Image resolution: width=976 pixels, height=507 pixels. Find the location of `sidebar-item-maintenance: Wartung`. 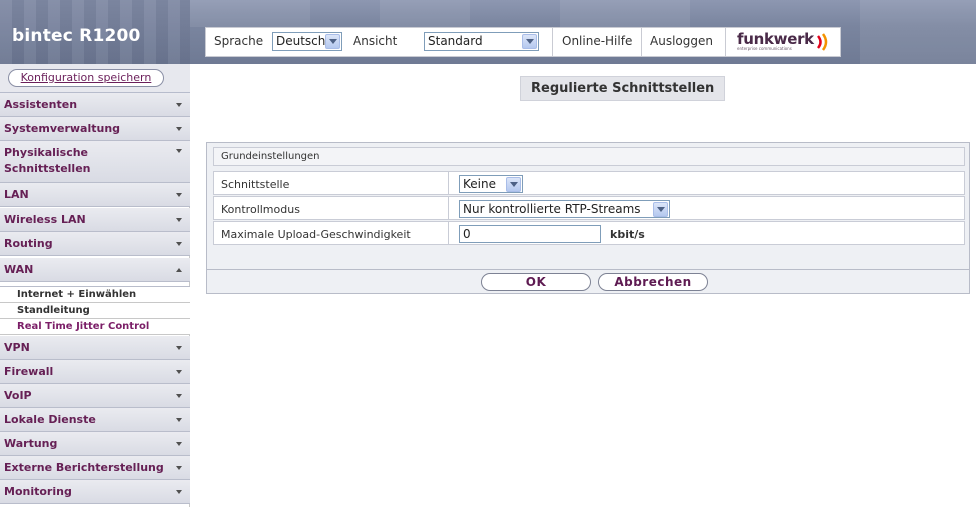

sidebar-item-maintenance: Wartung is located at coordinates (95, 444).